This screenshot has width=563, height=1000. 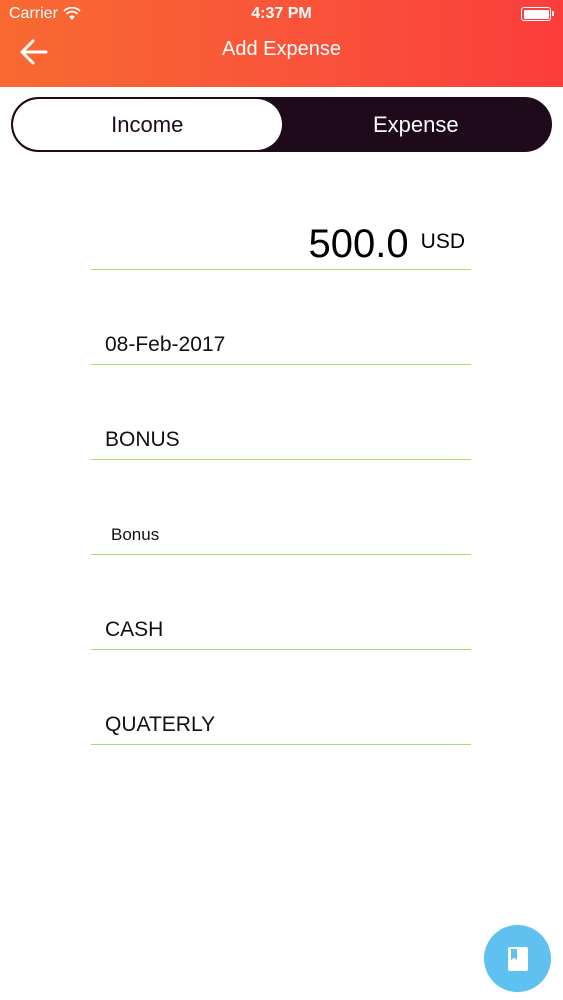 What do you see at coordinates (147, 124) in the screenshot?
I see `segment-income: Income` at bounding box center [147, 124].